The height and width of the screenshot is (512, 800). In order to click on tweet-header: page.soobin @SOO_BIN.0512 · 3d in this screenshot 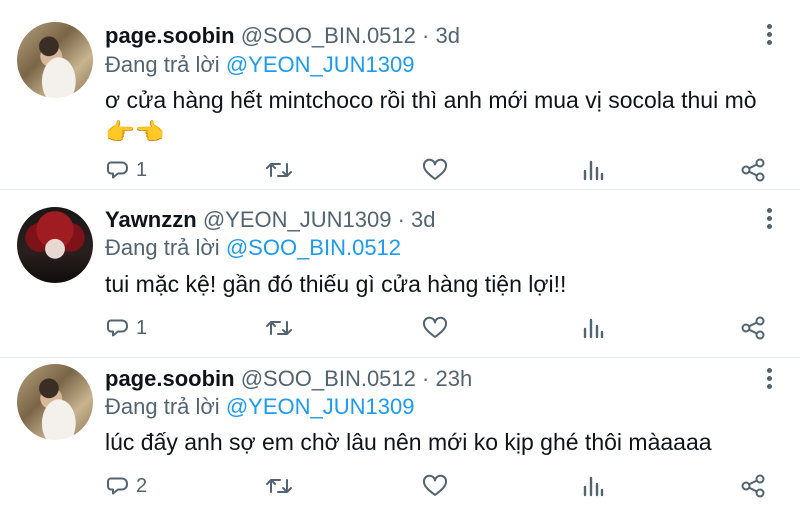, I will do `click(282, 36)`.